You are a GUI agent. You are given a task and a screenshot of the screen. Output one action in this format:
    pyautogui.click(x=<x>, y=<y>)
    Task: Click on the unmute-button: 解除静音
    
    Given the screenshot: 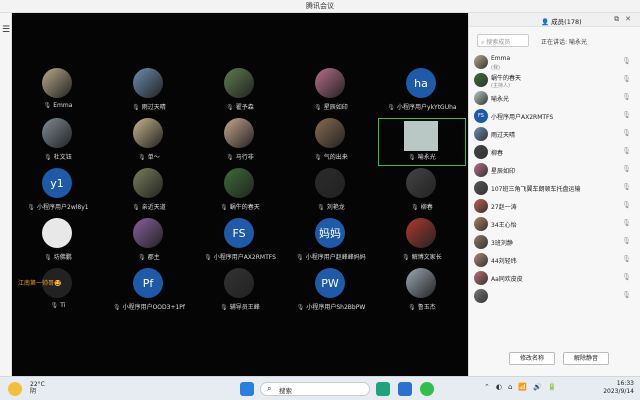 What is the action you would take?
    pyautogui.click(x=586, y=358)
    